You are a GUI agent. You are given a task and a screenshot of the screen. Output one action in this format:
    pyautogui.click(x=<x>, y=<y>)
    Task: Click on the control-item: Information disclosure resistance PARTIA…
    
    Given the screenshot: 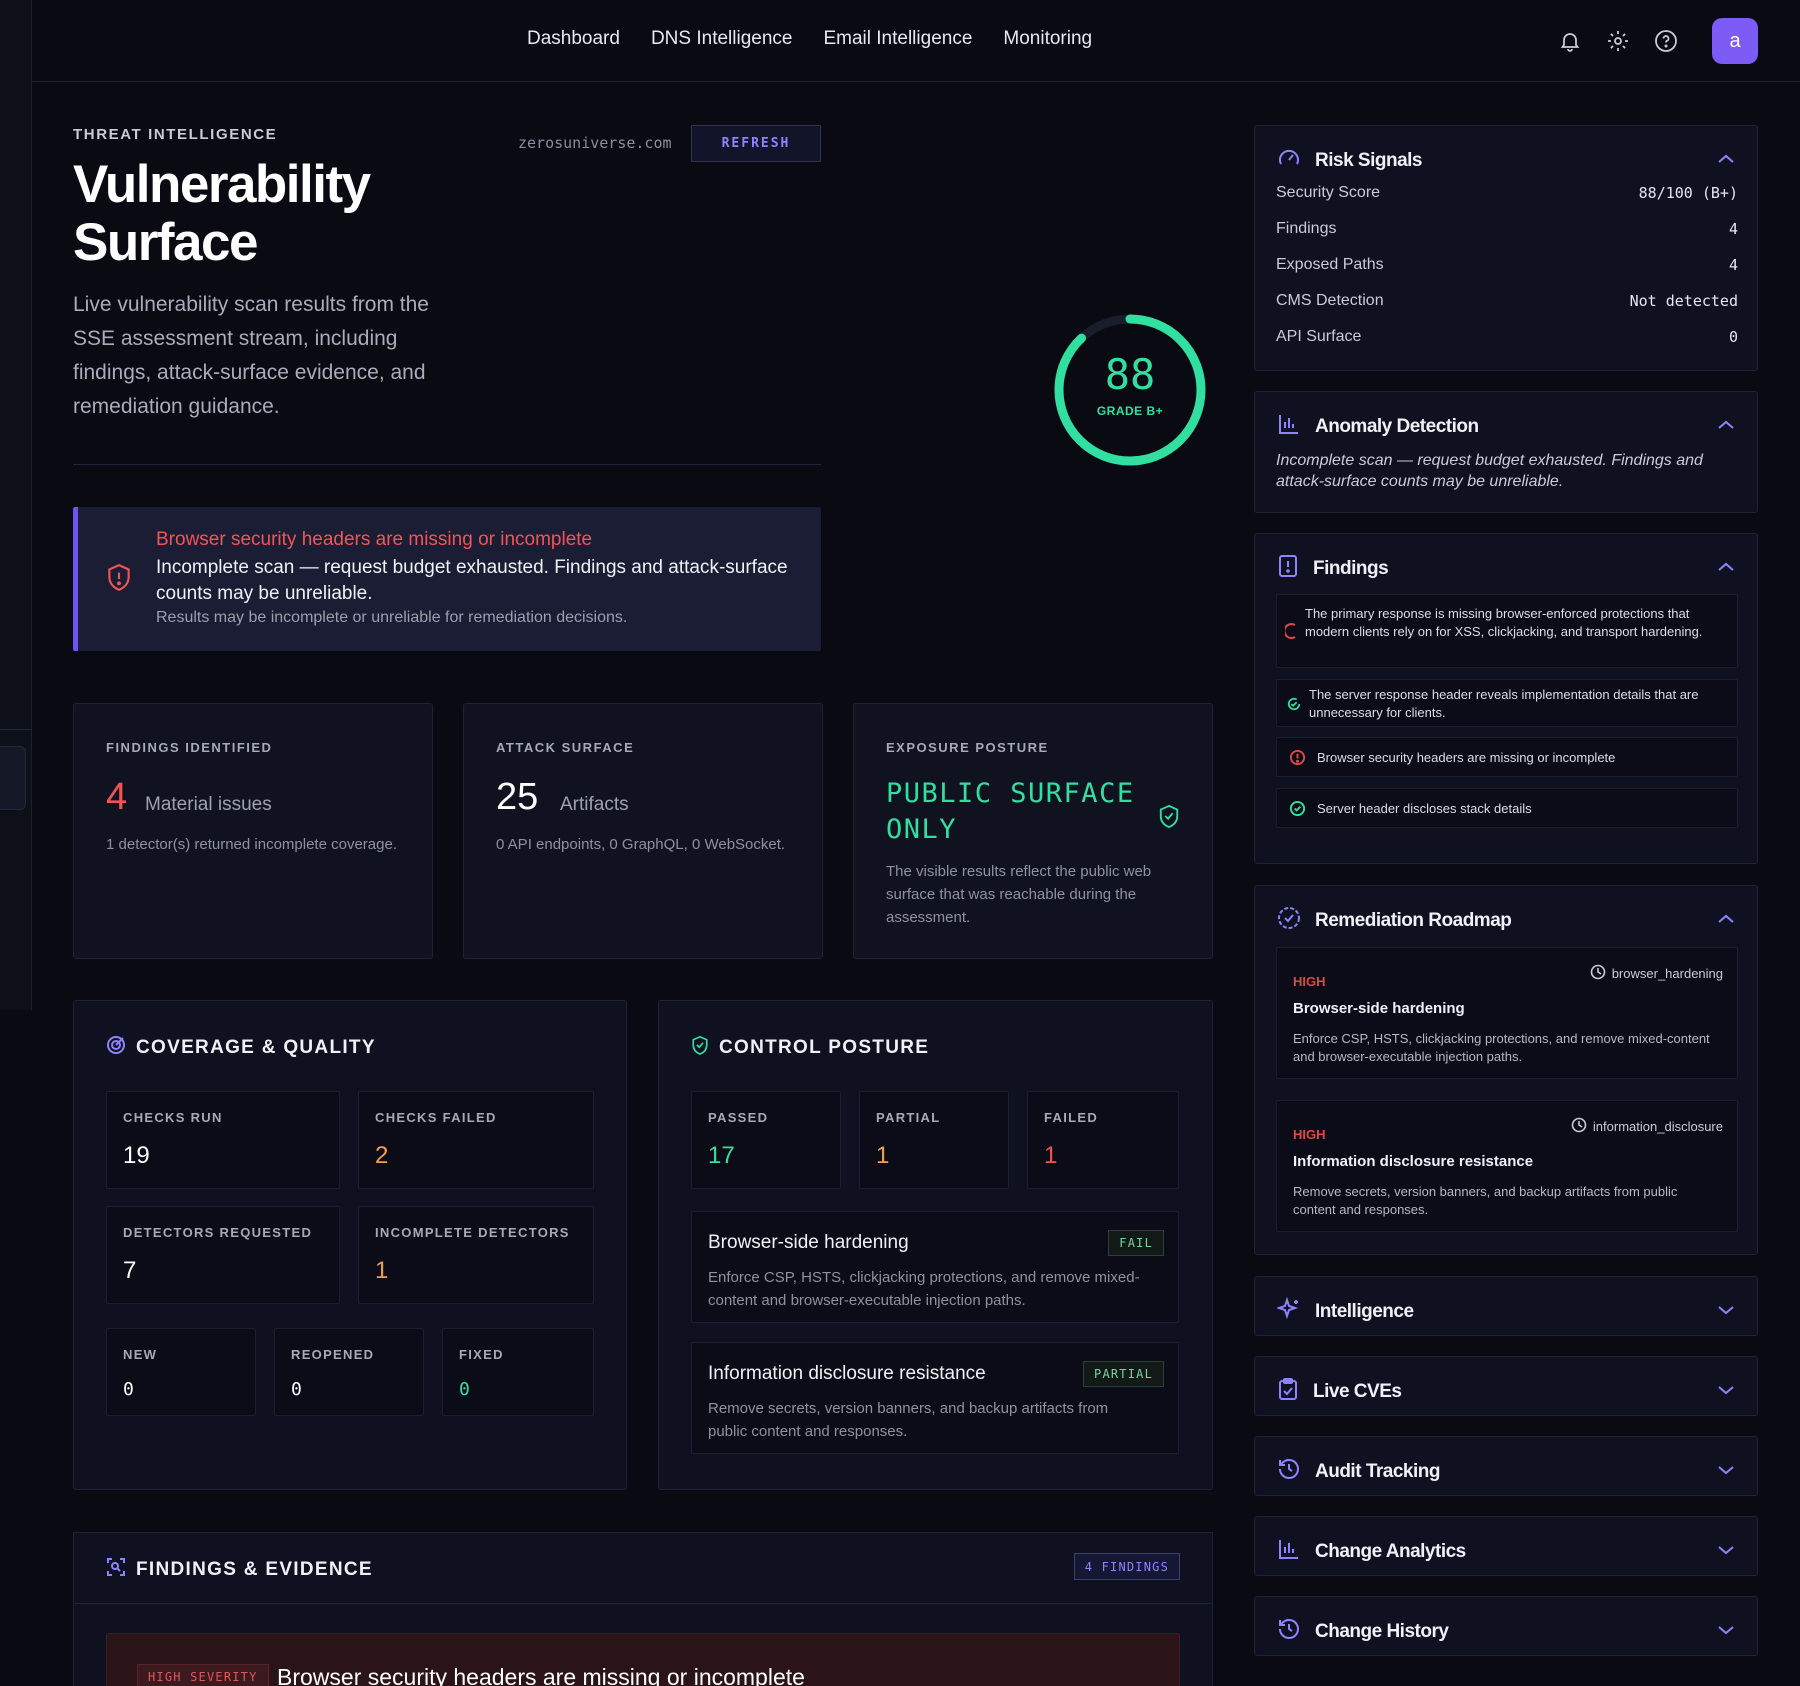 What is the action you would take?
    pyautogui.click(x=935, y=1398)
    